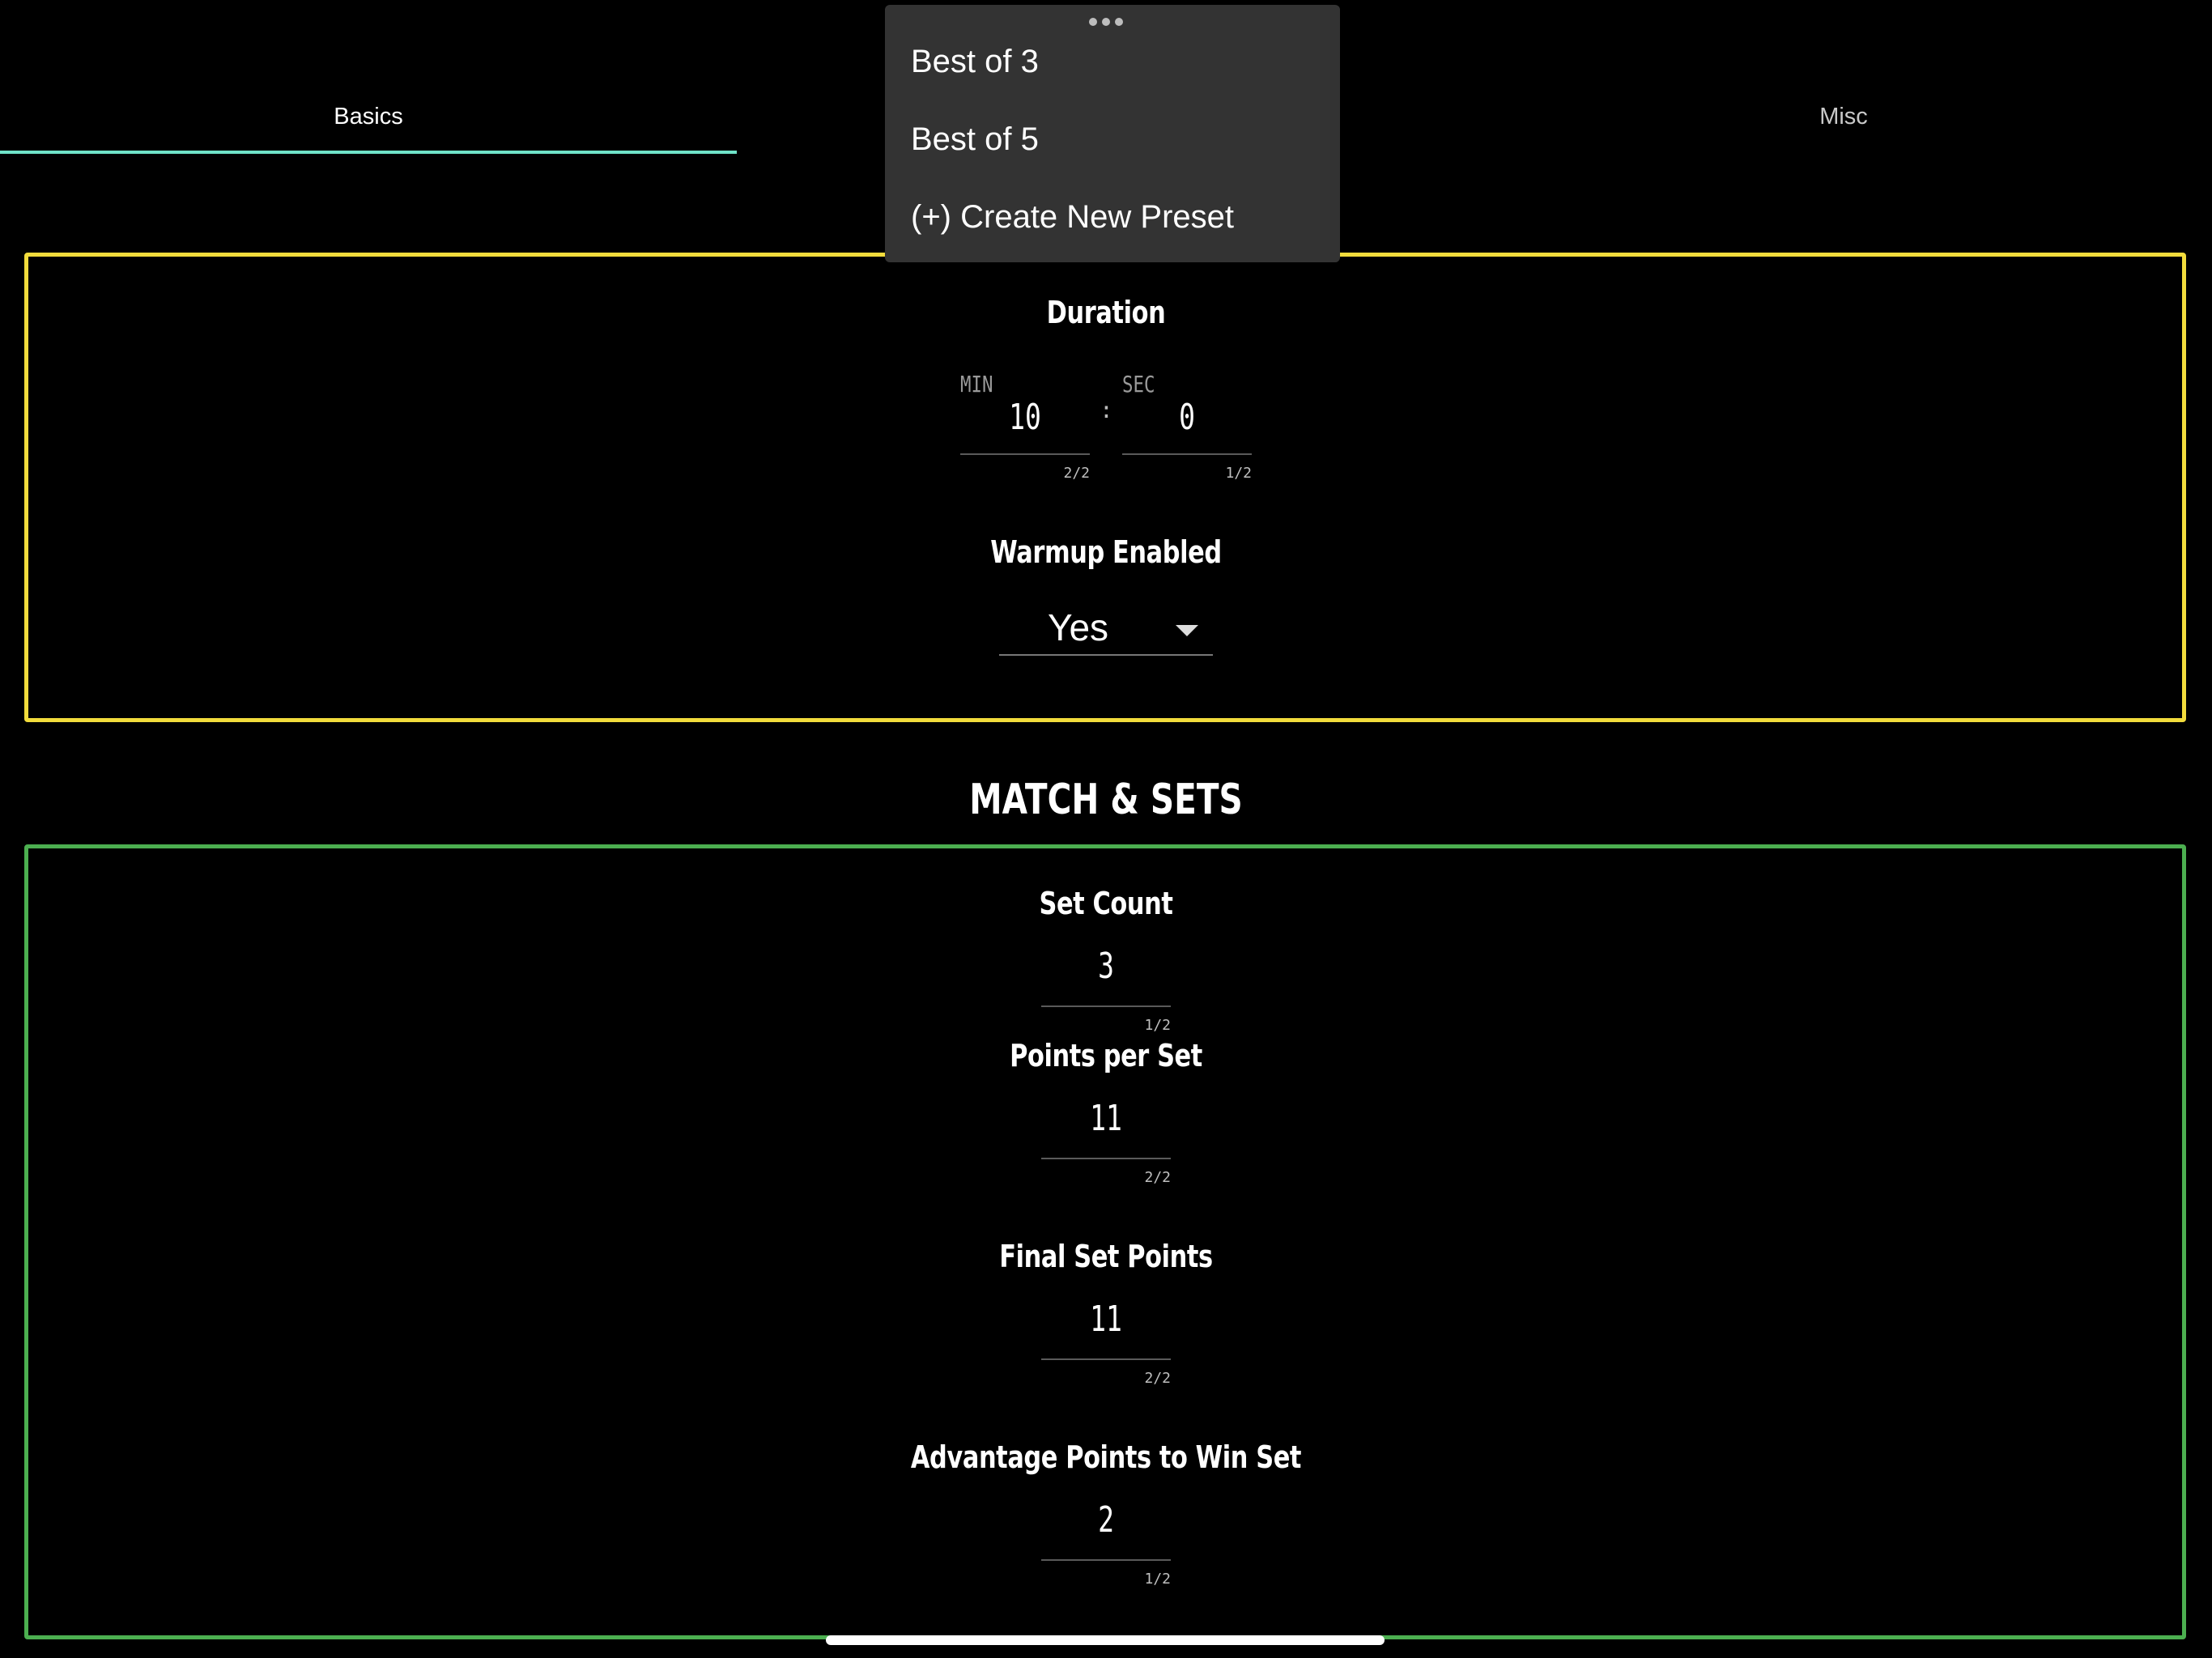 This screenshot has height=1658, width=2212. Describe the element at coordinates (977, 384) in the screenshot. I see `minutes-unit-label: MIN` at that location.